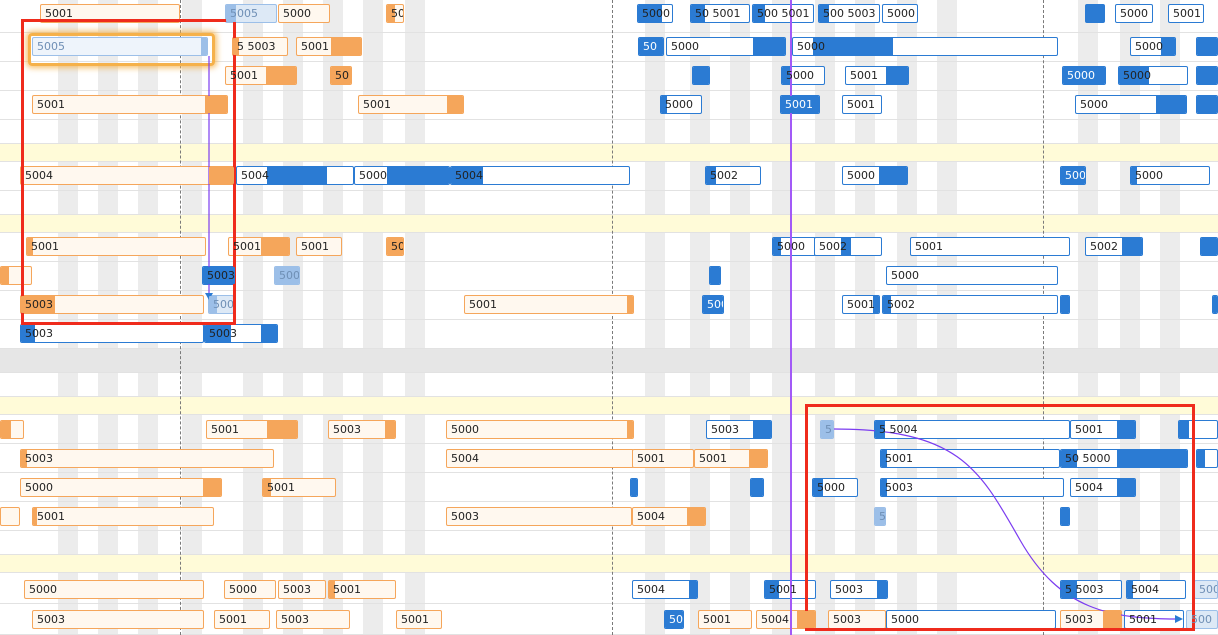 This screenshot has height=635, width=1218. I want to click on dependency-arrowhead, so click(1179, 619).